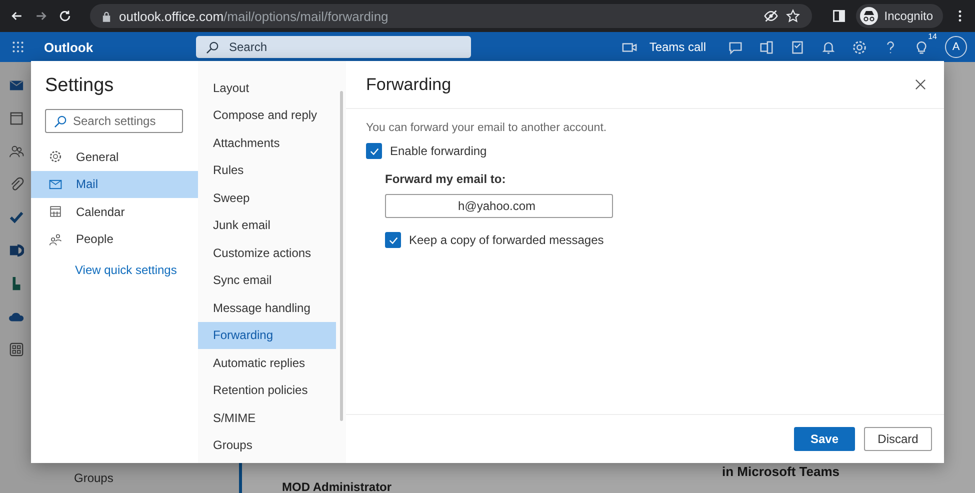 The height and width of the screenshot is (493, 975). What do you see at coordinates (267, 198) in the screenshot?
I see `settings-subcategory: Sweep` at bounding box center [267, 198].